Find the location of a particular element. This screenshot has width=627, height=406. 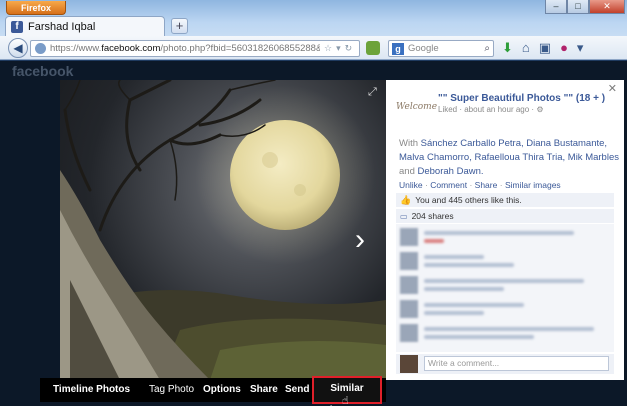

page-title-link: "" Super Beautiful Photos "" (18 + ) is located at coordinates (521, 98).